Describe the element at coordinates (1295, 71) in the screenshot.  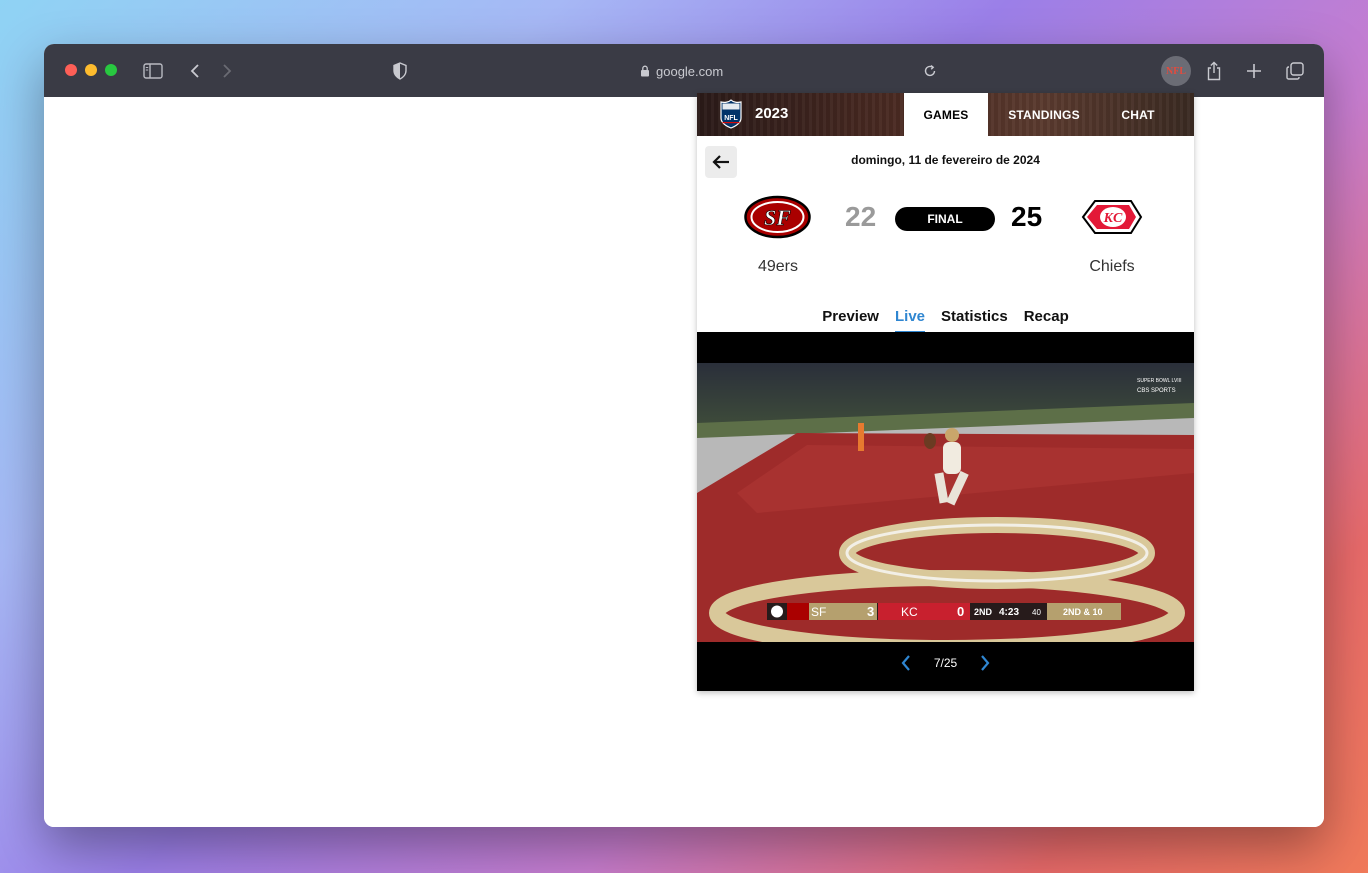
I see `tab-overview-icon` at that location.